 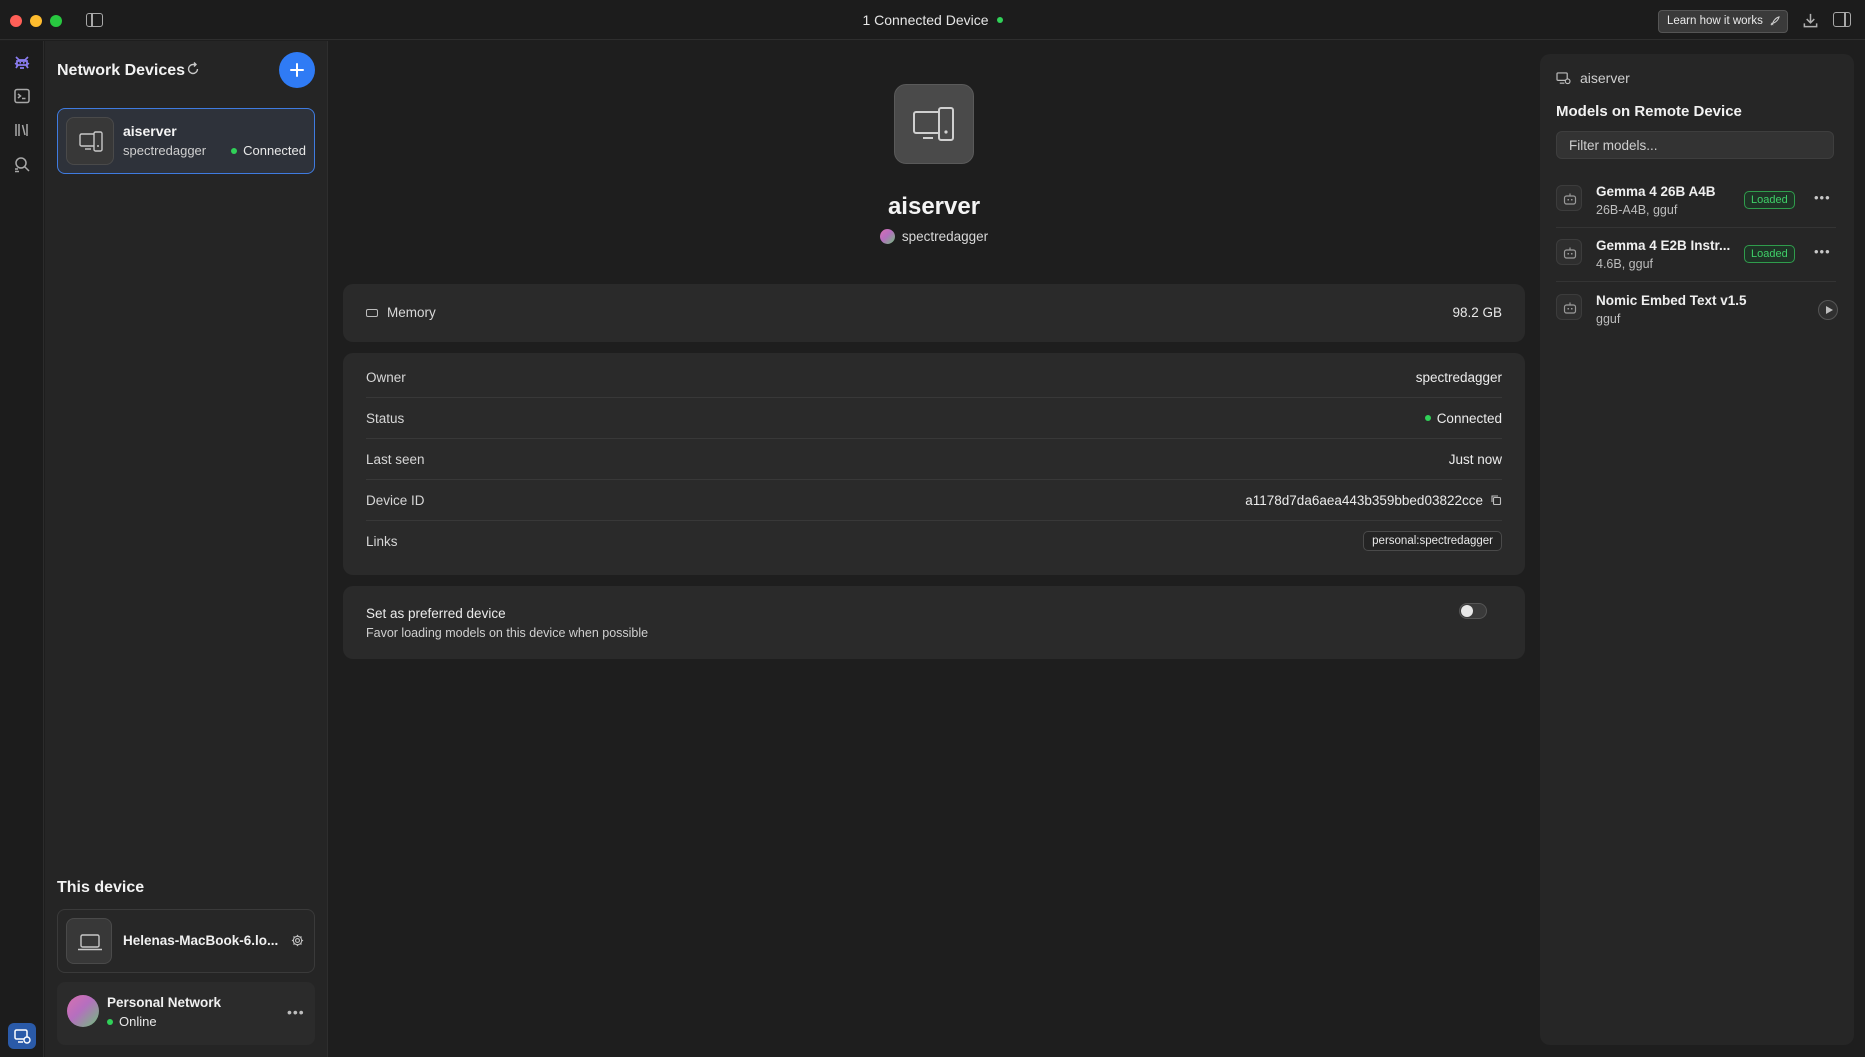 What do you see at coordinates (1477, 312) in the screenshot?
I see `memory-value: 98.2 GB` at bounding box center [1477, 312].